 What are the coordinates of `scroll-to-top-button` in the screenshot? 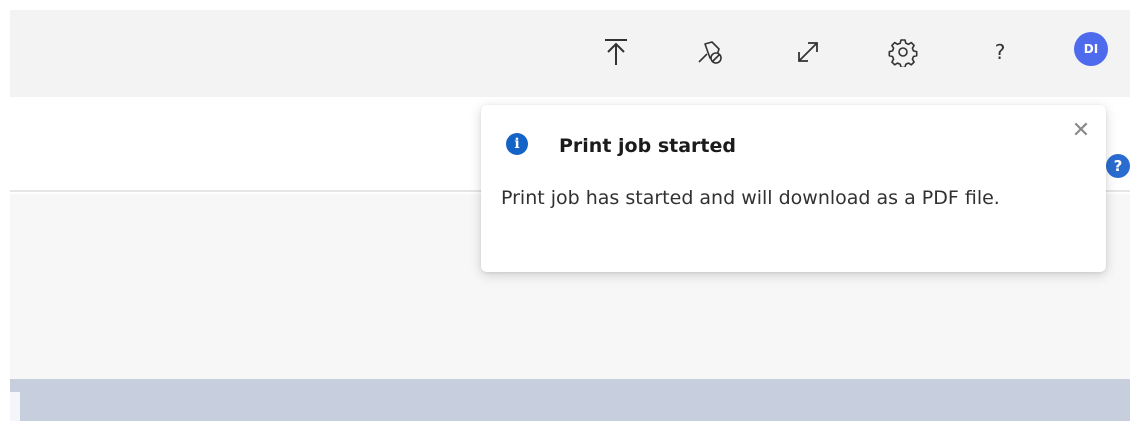 It's located at (616, 52).